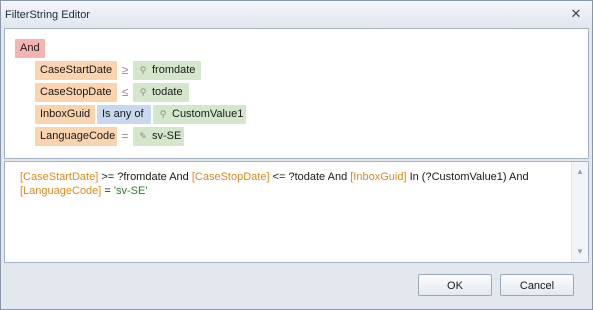 Image resolution: width=593 pixels, height=310 pixels. Describe the element at coordinates (378, 177) in the screenshot. I see `text-token: [InboxGuid]` at that location.